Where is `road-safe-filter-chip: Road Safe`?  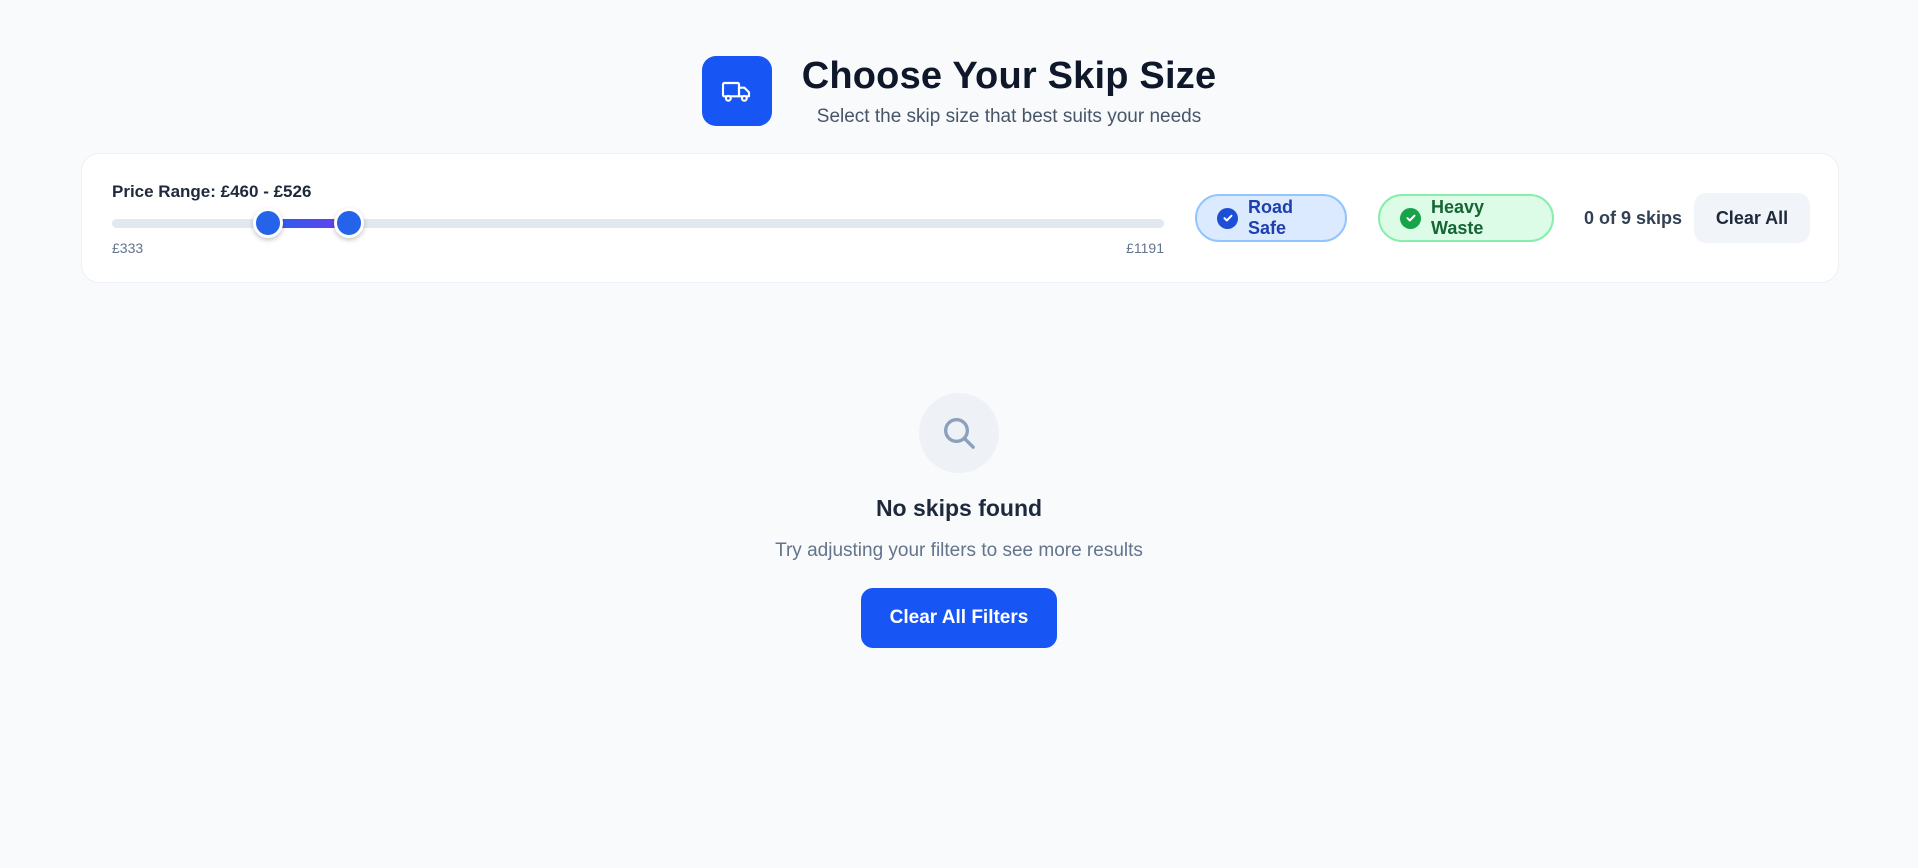
road-safe-filter-chip: Road Safe is located at coordinates (1271, 218).